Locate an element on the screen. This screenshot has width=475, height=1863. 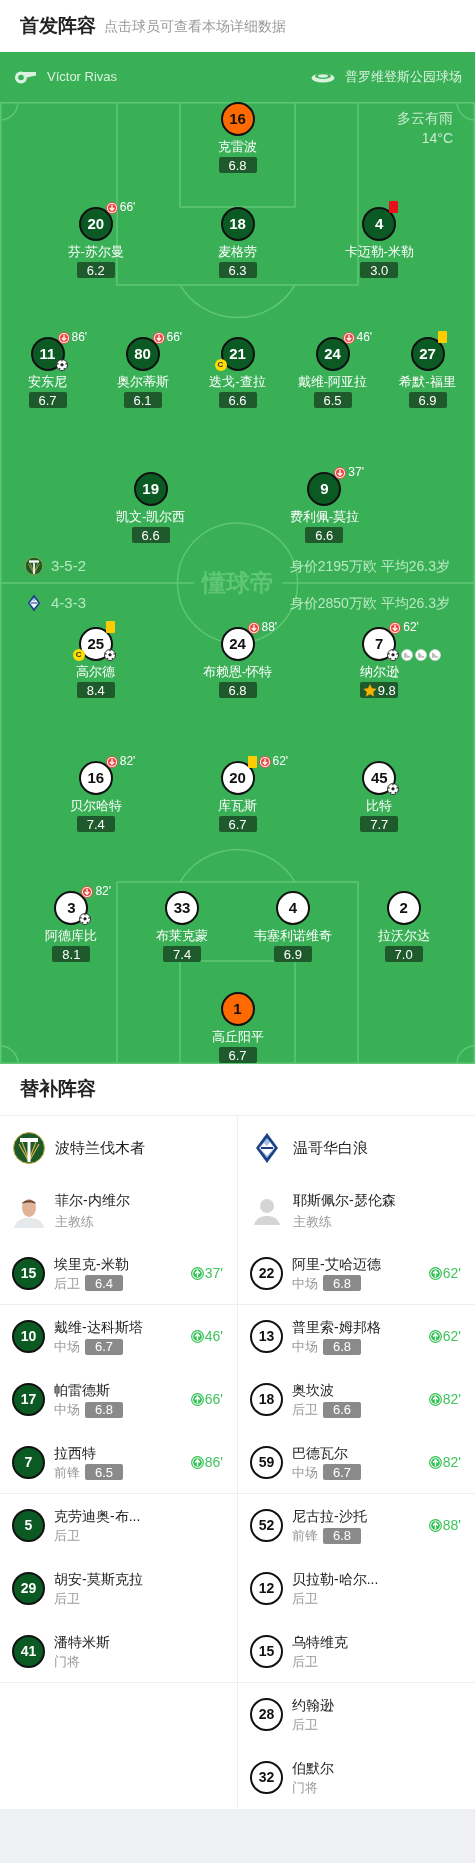
team-value-summary: 身价2195万欧 平均26.3岁 is located at coordinates (369, 566).